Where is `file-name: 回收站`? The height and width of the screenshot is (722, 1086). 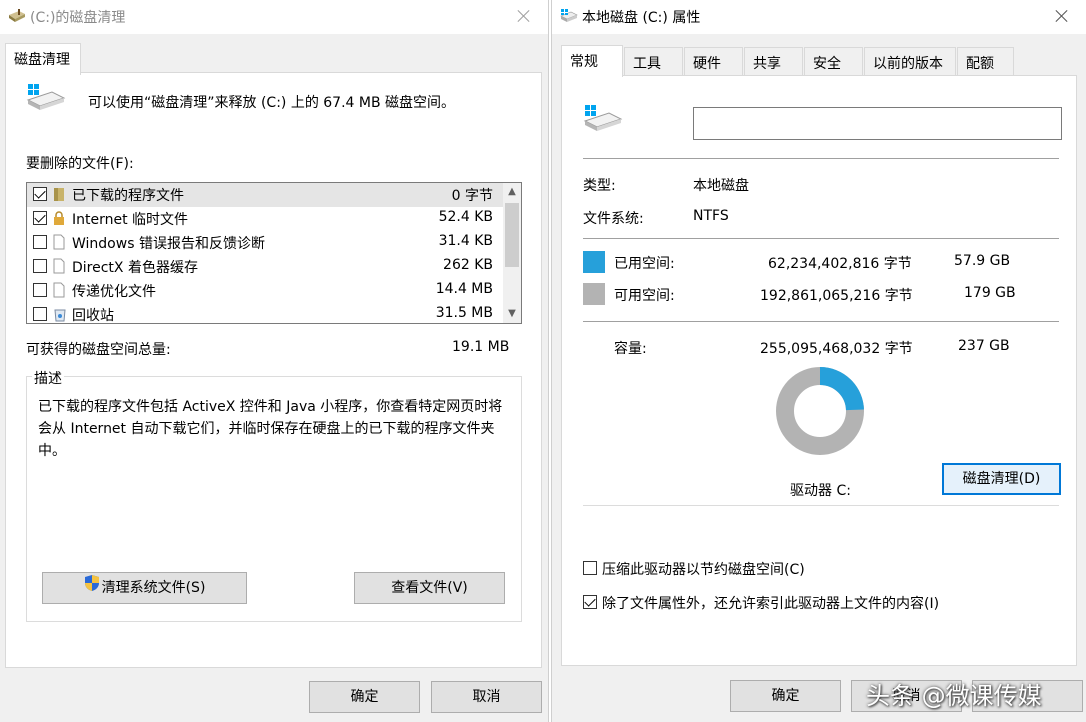
file-name: 回收站 is located at coordinates (93, 316).